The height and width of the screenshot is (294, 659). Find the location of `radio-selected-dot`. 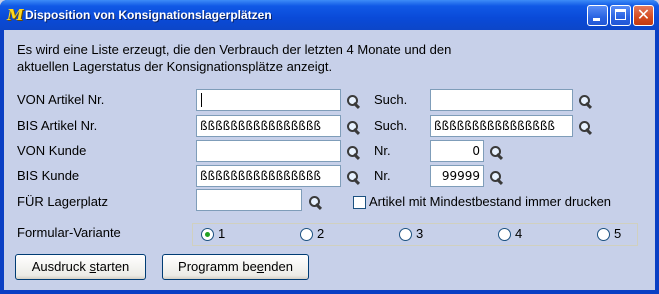

radio-selected-dot is located at coordinates (207, 234).